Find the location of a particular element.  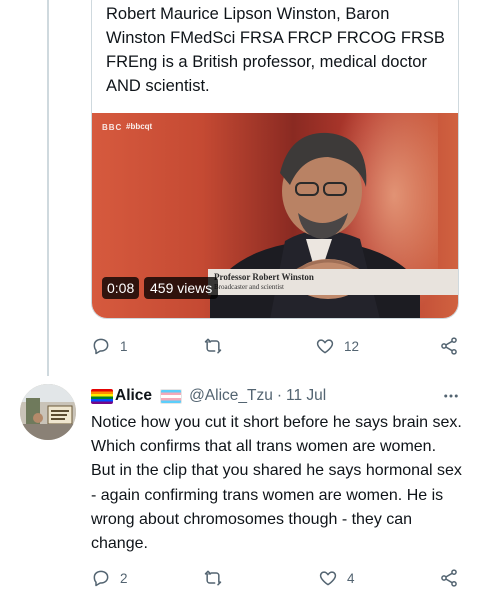

caption-speaker-name: Professor Robert Winston is located at coordinates (264, 277).